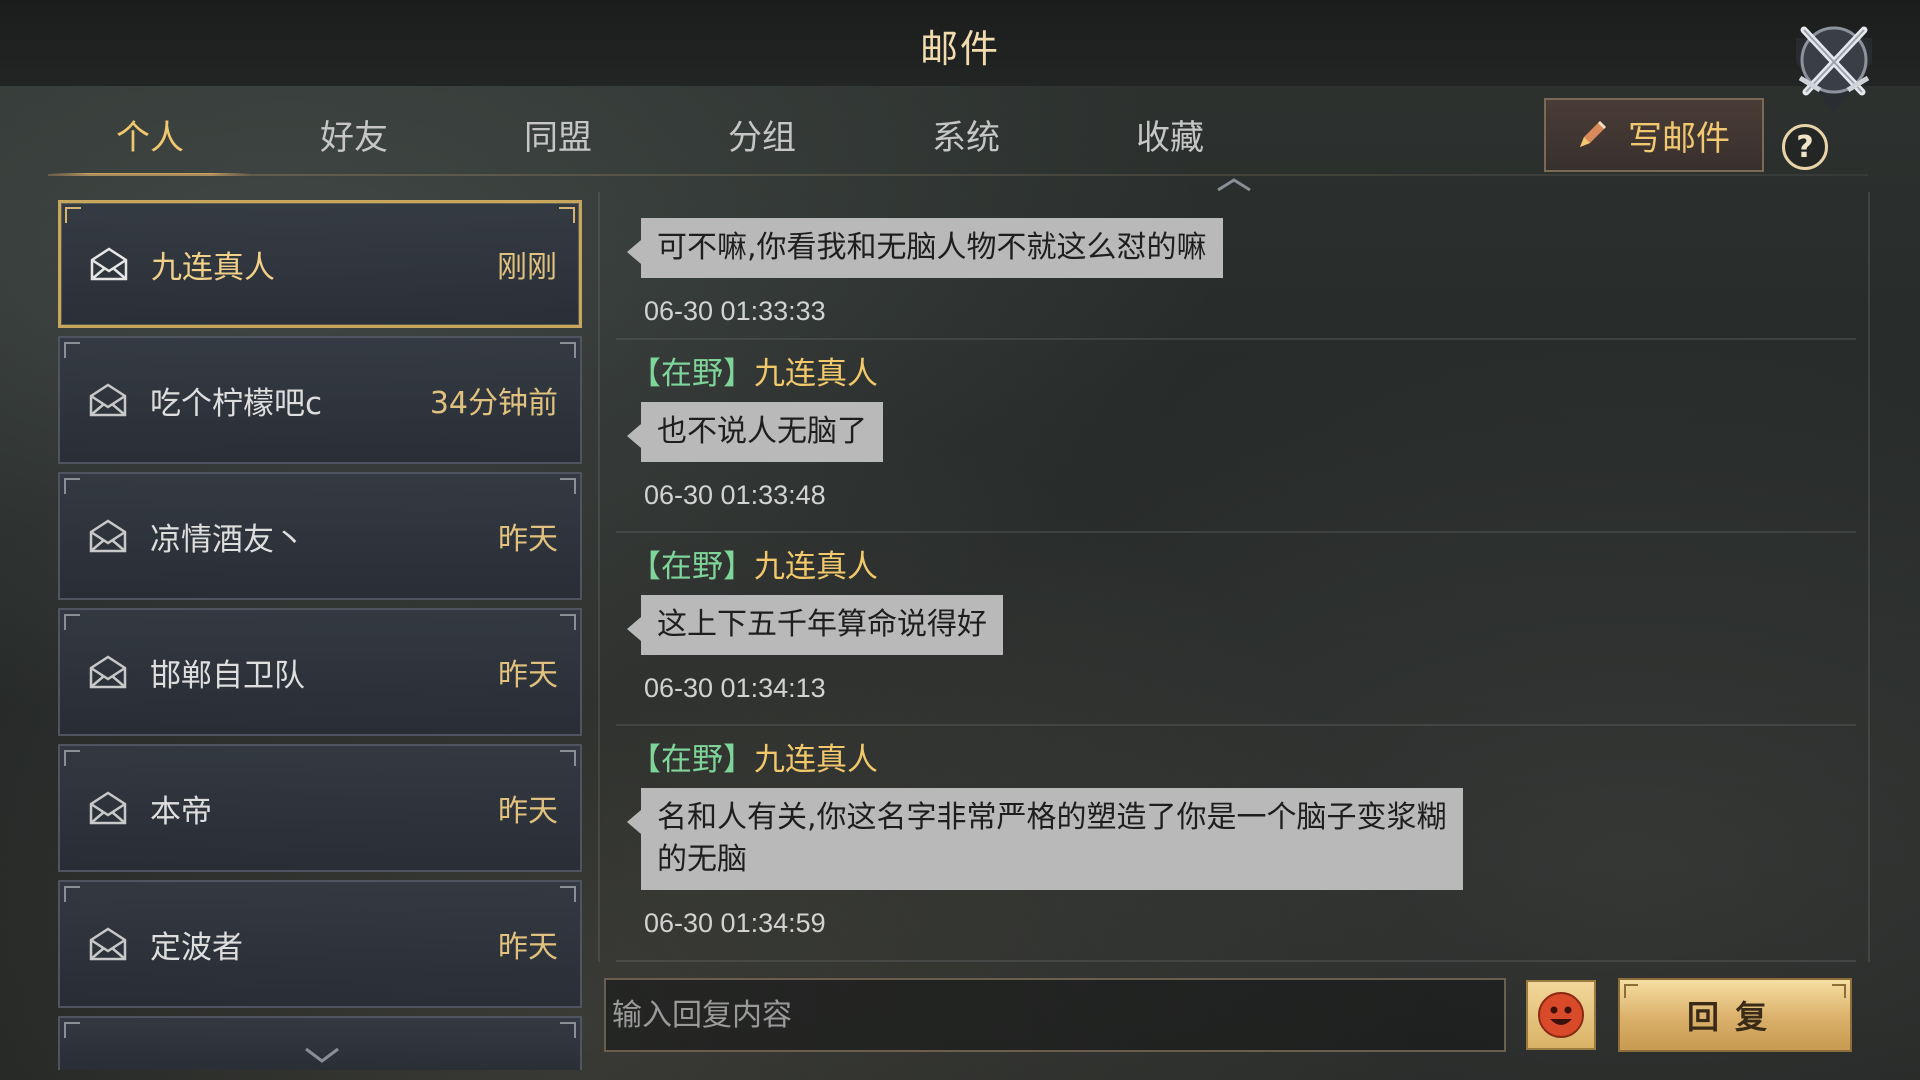 The height and width of the screenshot is (1080, 1920). I want to click on message-block: 可不嘛,你看我和无脑人物不就这么怼的嘛 06-30 01:33:33, so click(1236, 266).